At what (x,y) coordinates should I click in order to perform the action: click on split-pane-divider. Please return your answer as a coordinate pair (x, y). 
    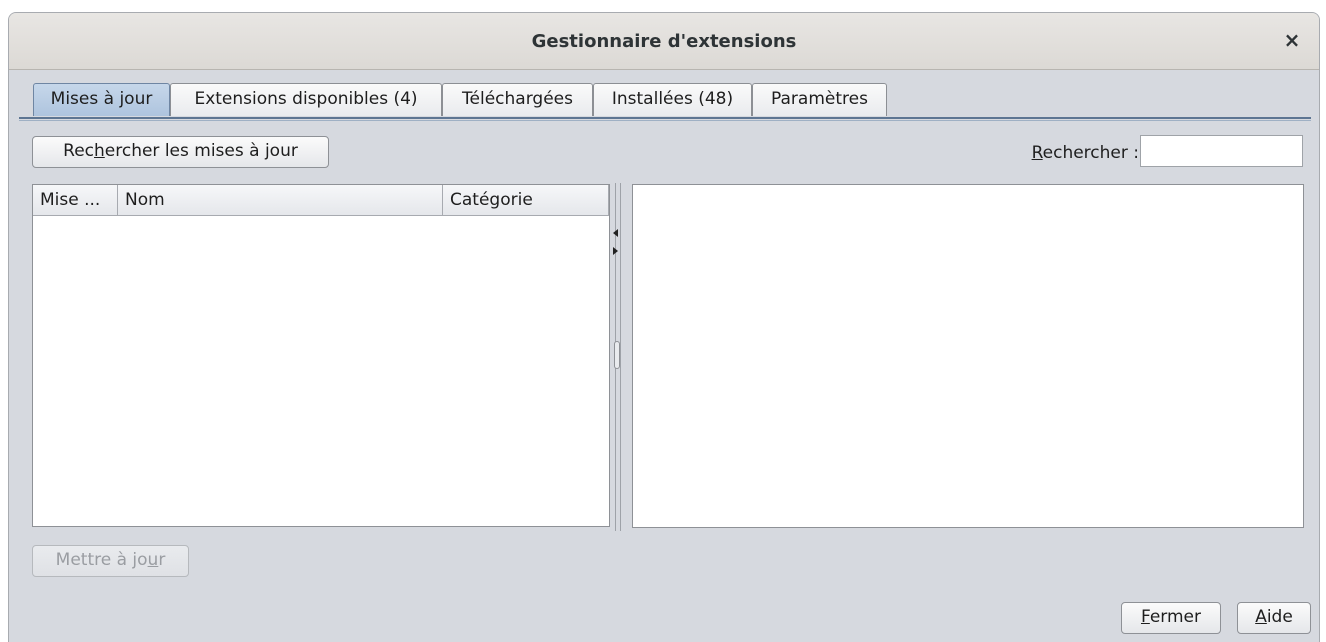
    Looking at the image, I should click on (621, 357).